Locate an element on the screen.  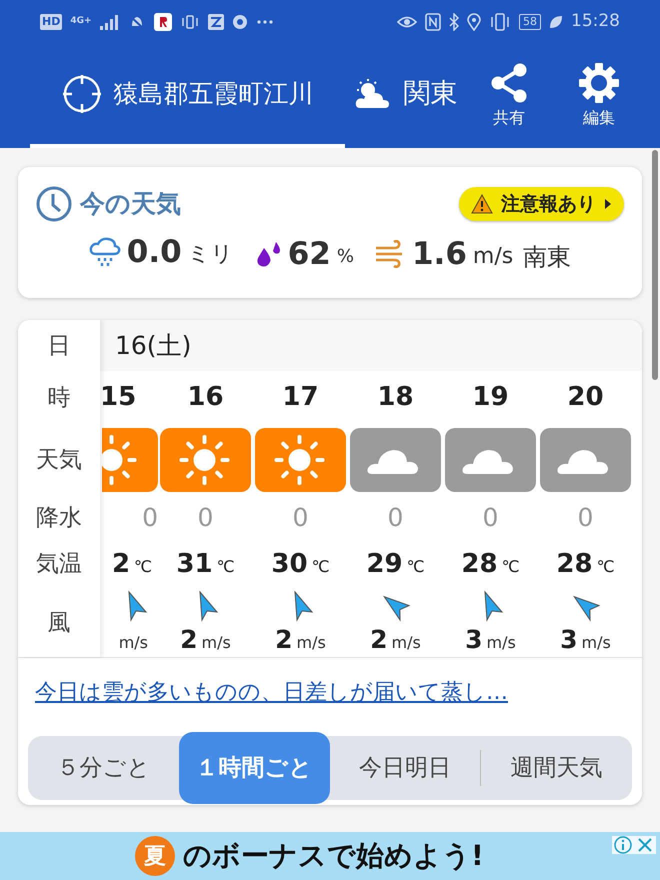
temperature-value: 2 is located at coordinates (121, 564).